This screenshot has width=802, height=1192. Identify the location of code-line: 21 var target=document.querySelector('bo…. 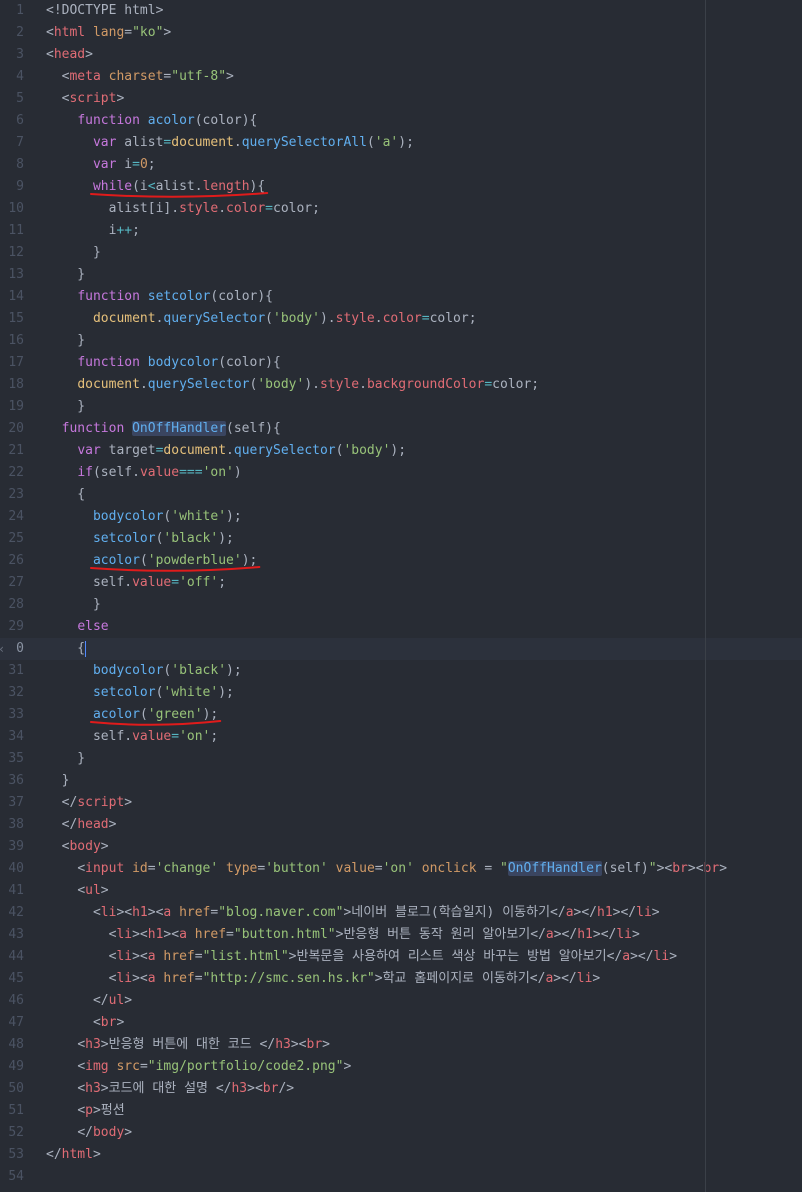
(401, 451).